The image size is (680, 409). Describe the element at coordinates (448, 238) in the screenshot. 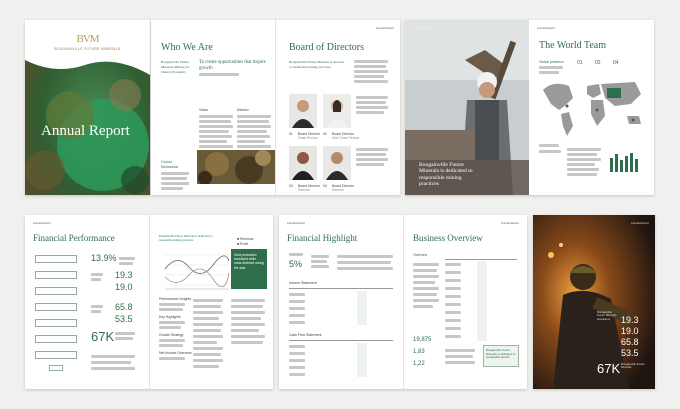

I see `bo-title: Business Overview` at that location.